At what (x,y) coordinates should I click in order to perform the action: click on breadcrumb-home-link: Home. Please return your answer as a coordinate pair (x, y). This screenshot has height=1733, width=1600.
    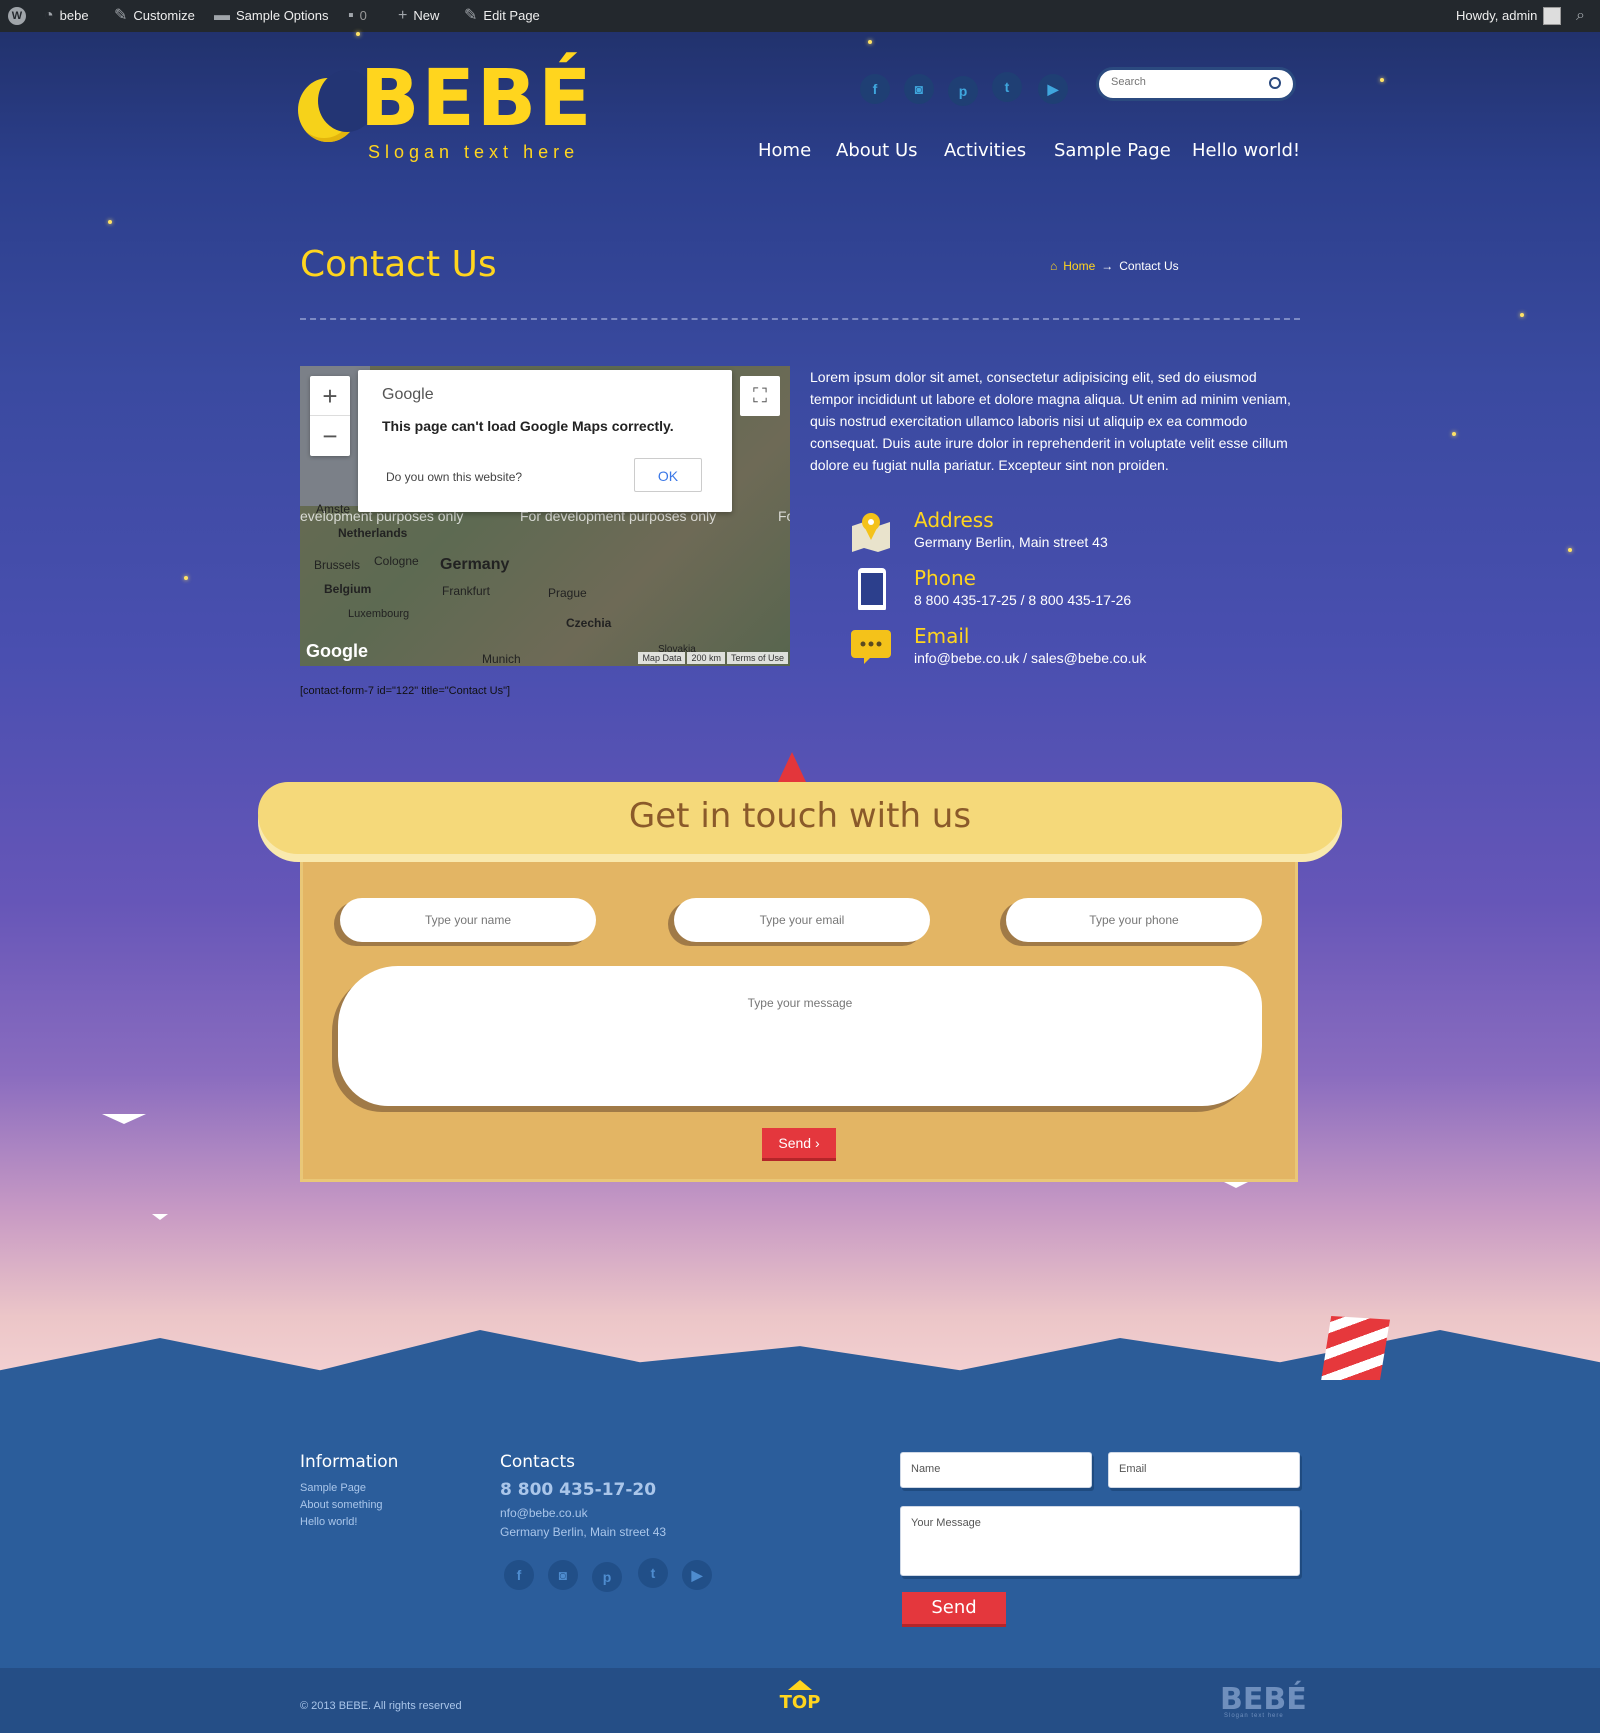
    Looking at the image, I should click on (1079, 266).